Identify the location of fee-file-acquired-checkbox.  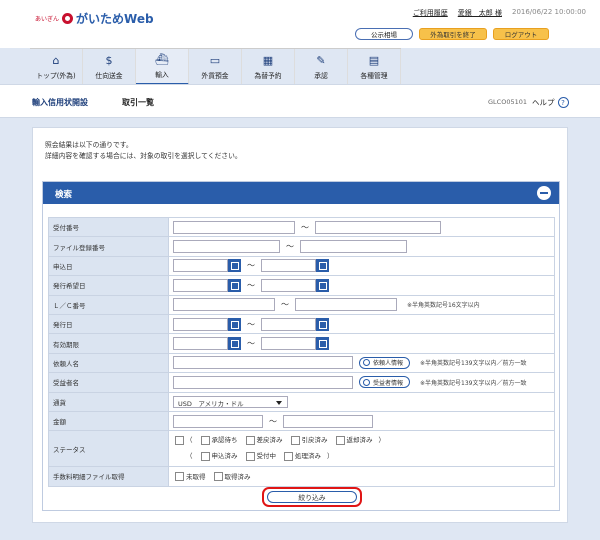
(218, 476).